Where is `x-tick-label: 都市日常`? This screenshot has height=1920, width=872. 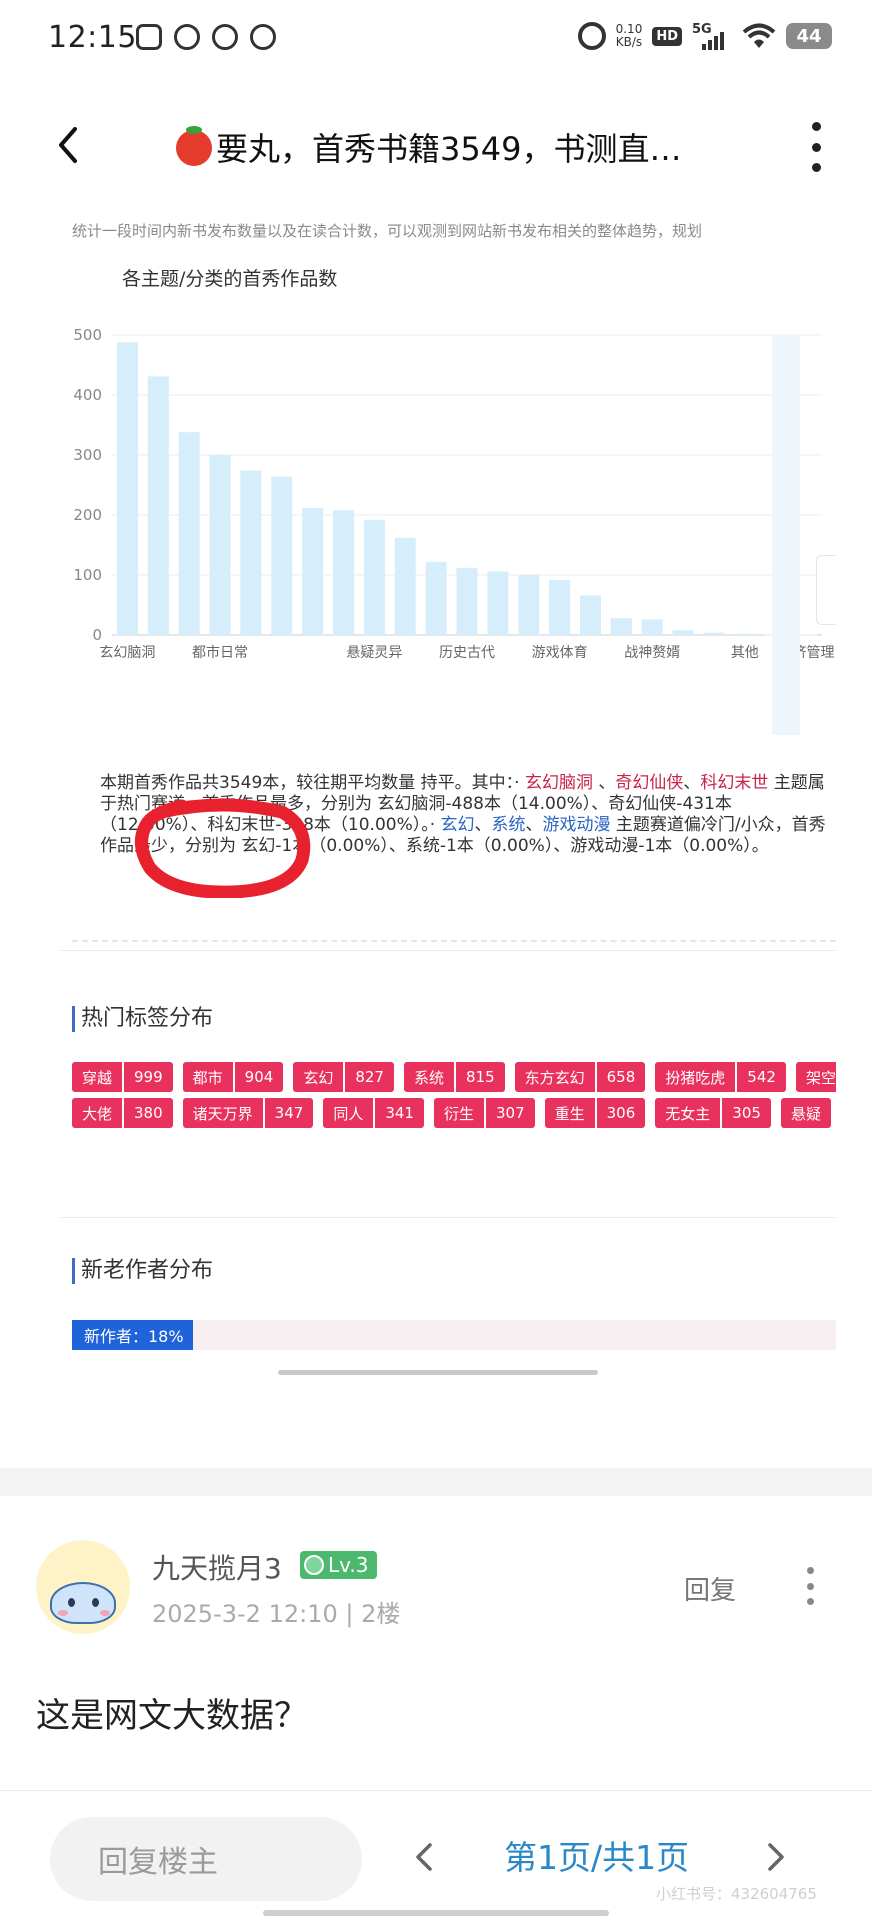
x-tick-label: 都市日常 is located at coordinates (220, 652).